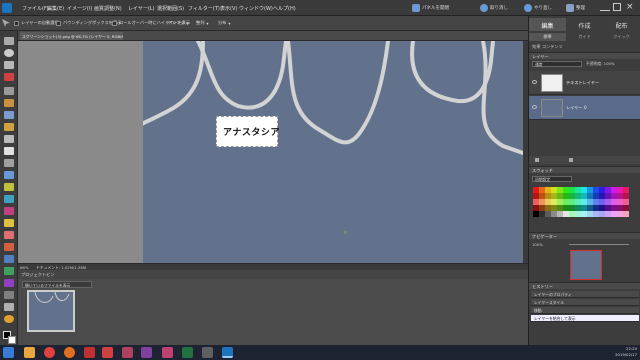 Image resolution: width=640 pixels, height=360 pixels. Describe the element at coordinates (585, 294) in the screenshot. I see `history-item: レイヤーのプロパティ` at that location.